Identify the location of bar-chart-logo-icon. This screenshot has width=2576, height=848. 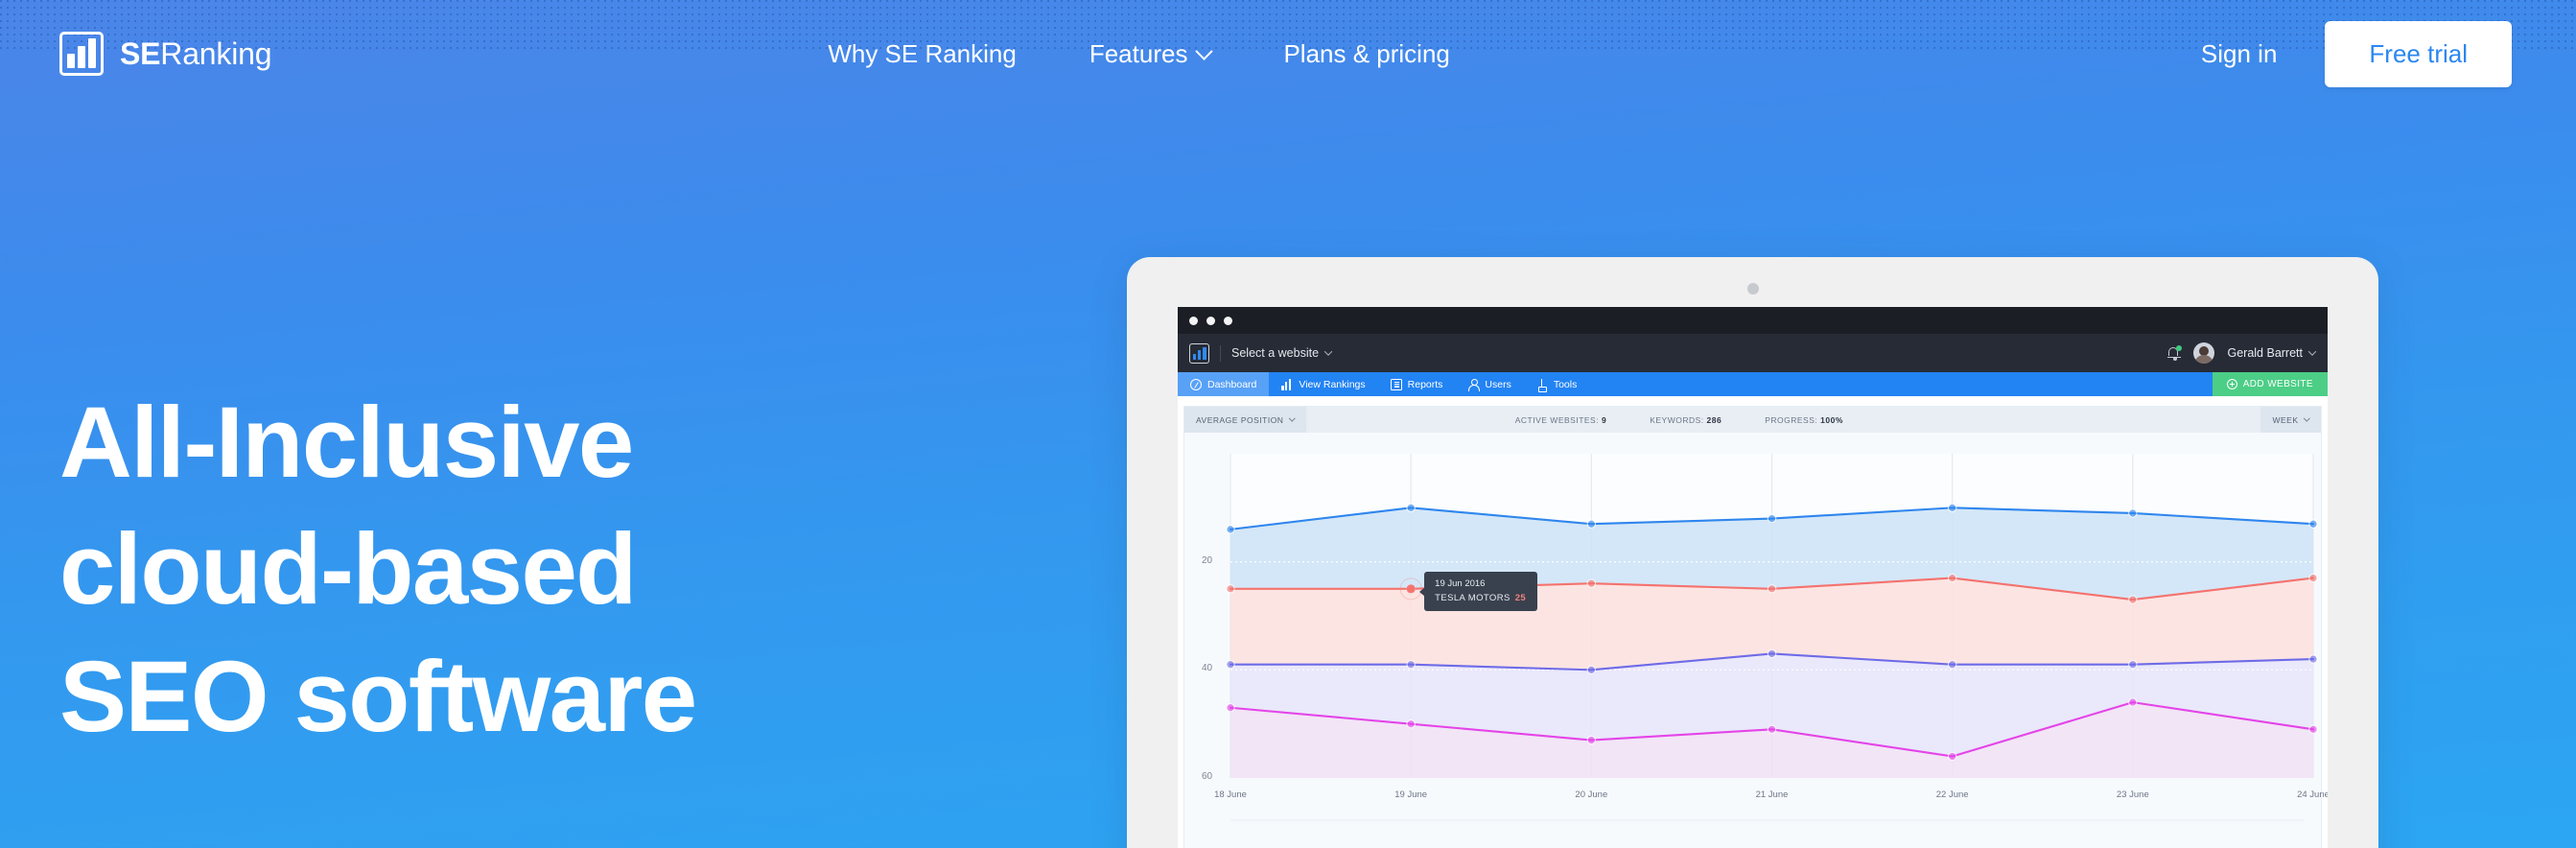
(81, 54).